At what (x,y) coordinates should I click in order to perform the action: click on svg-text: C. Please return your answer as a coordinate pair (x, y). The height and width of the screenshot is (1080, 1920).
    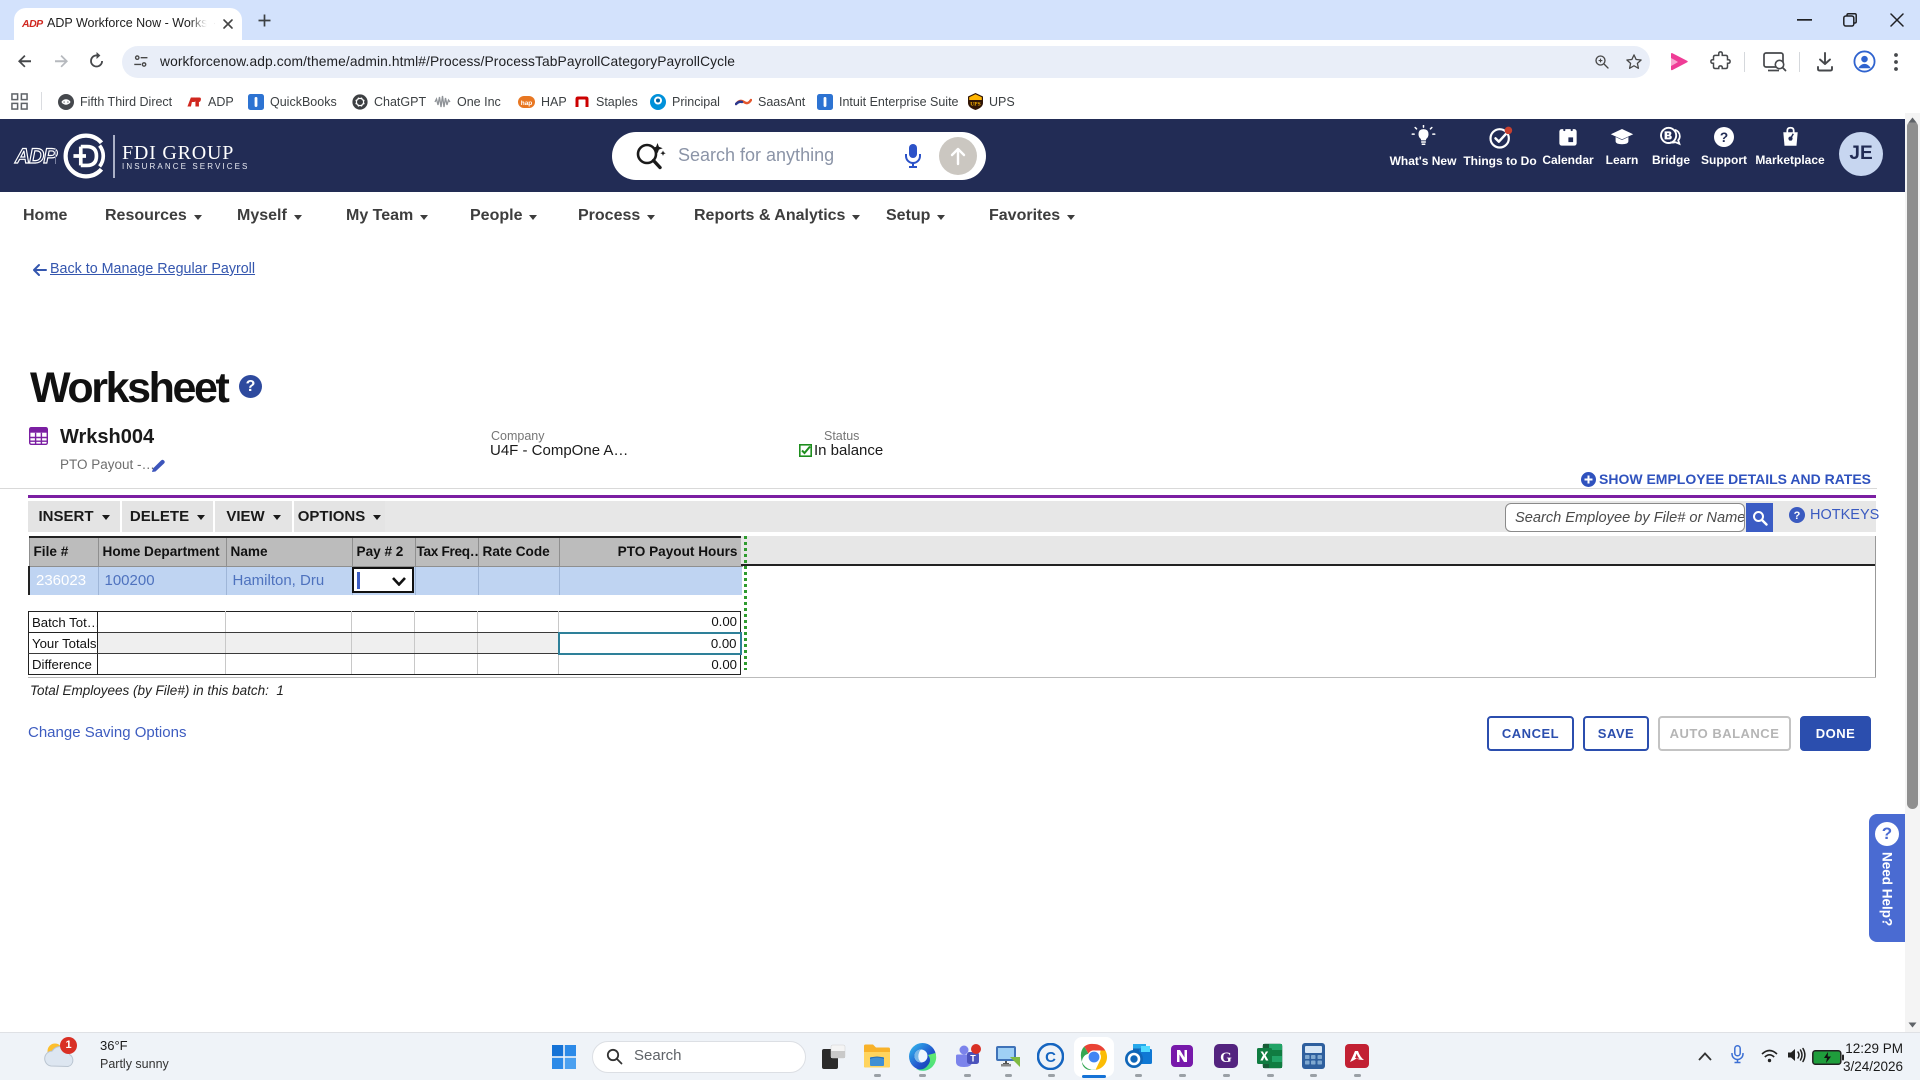
    Looking at the image, I should click on (1050, 1057).